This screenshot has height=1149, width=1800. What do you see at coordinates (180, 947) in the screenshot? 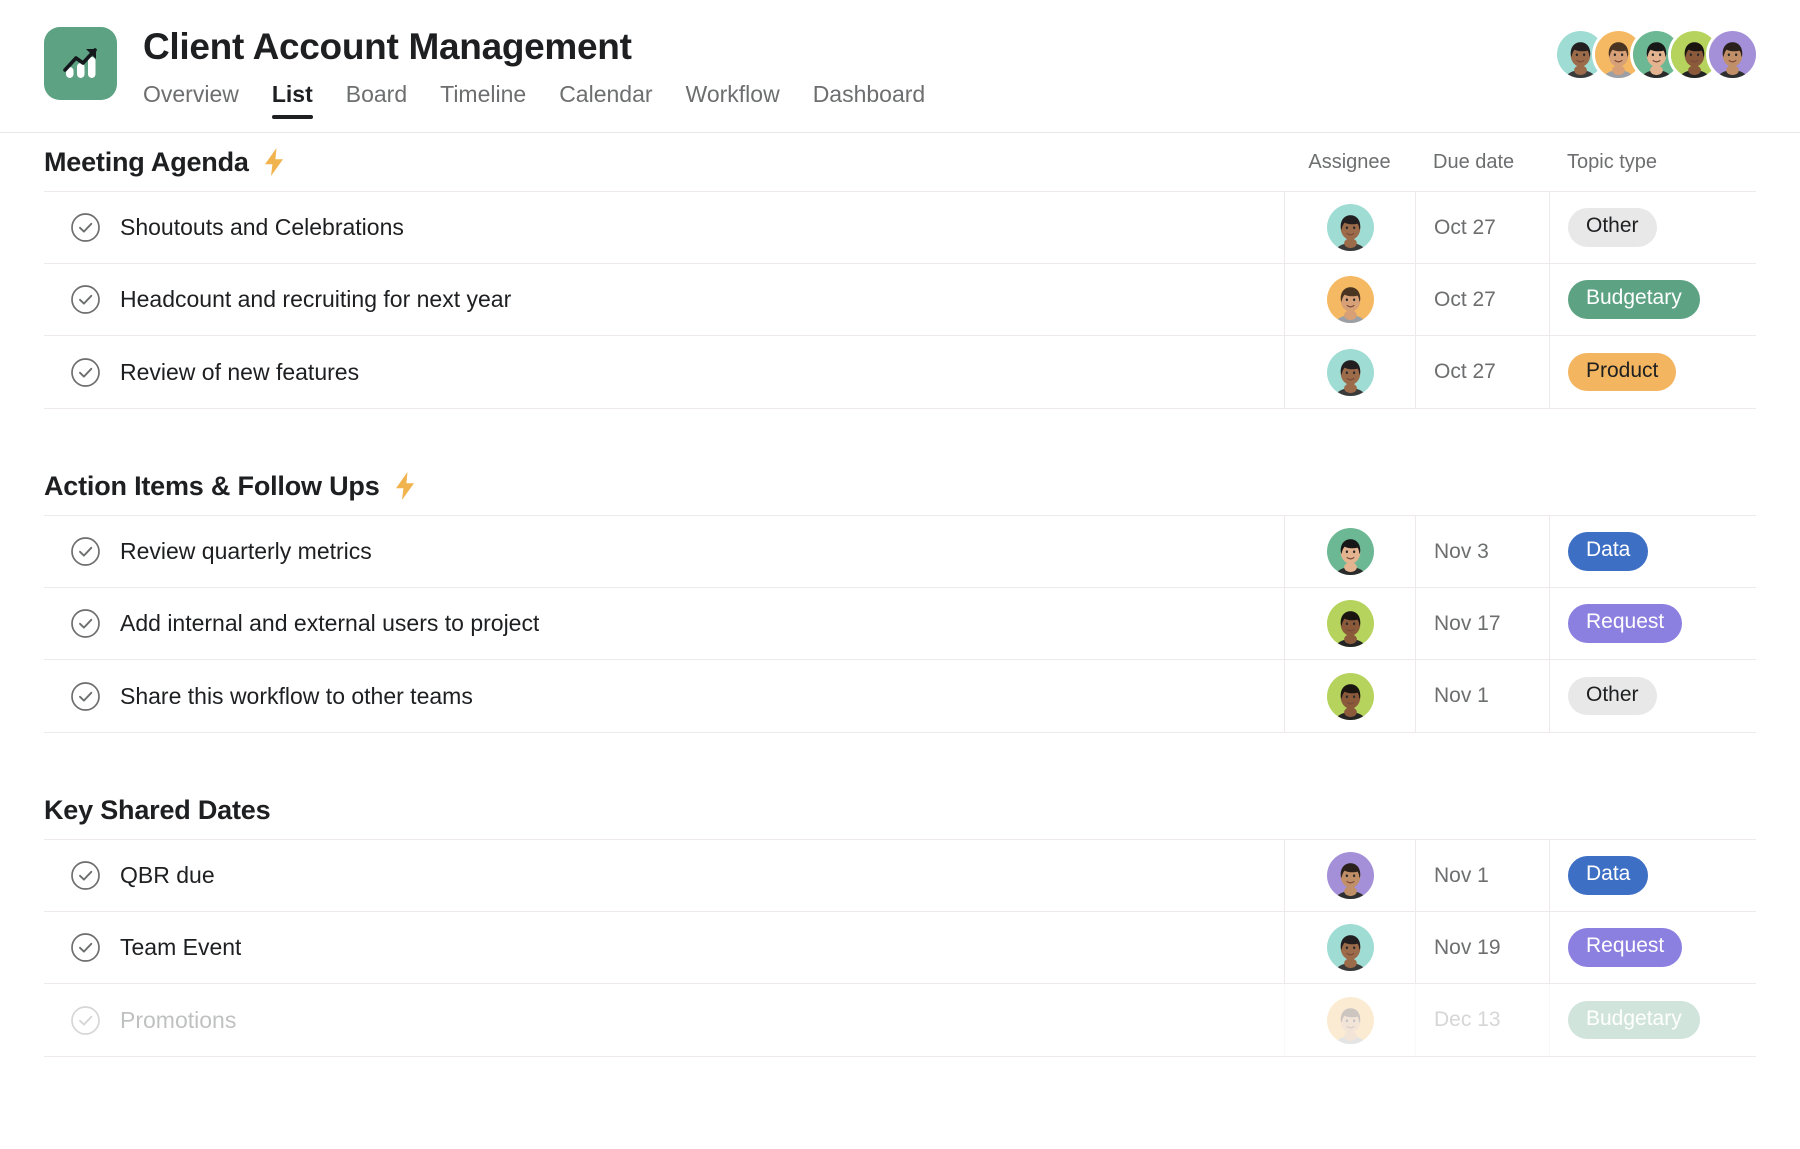
I see `task-name: Team Event` at bounding box center [180, 947].